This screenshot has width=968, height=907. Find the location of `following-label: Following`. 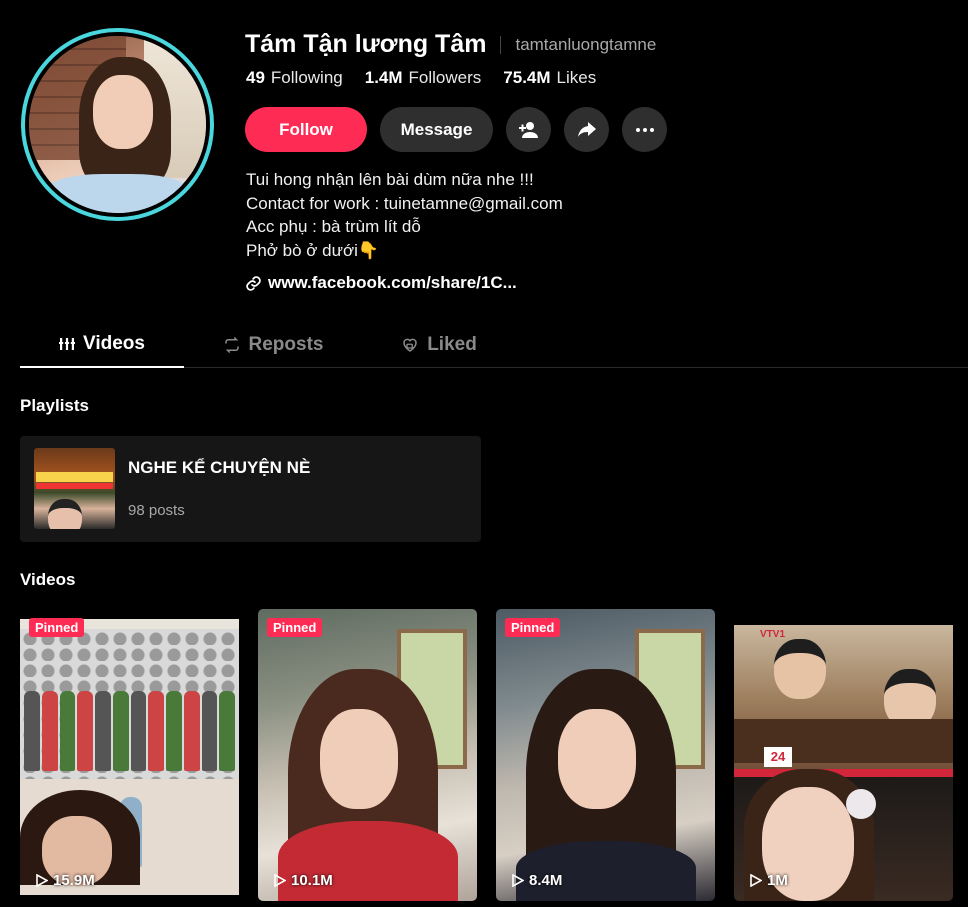

following-label: Following is located at coordinates (306, 77).